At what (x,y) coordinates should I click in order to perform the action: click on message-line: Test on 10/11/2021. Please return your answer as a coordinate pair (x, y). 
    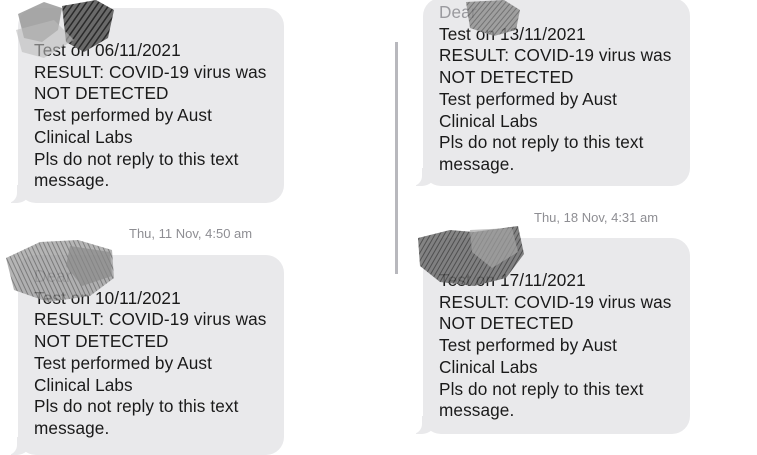
    Looking at the image, I should click on (107, 297).